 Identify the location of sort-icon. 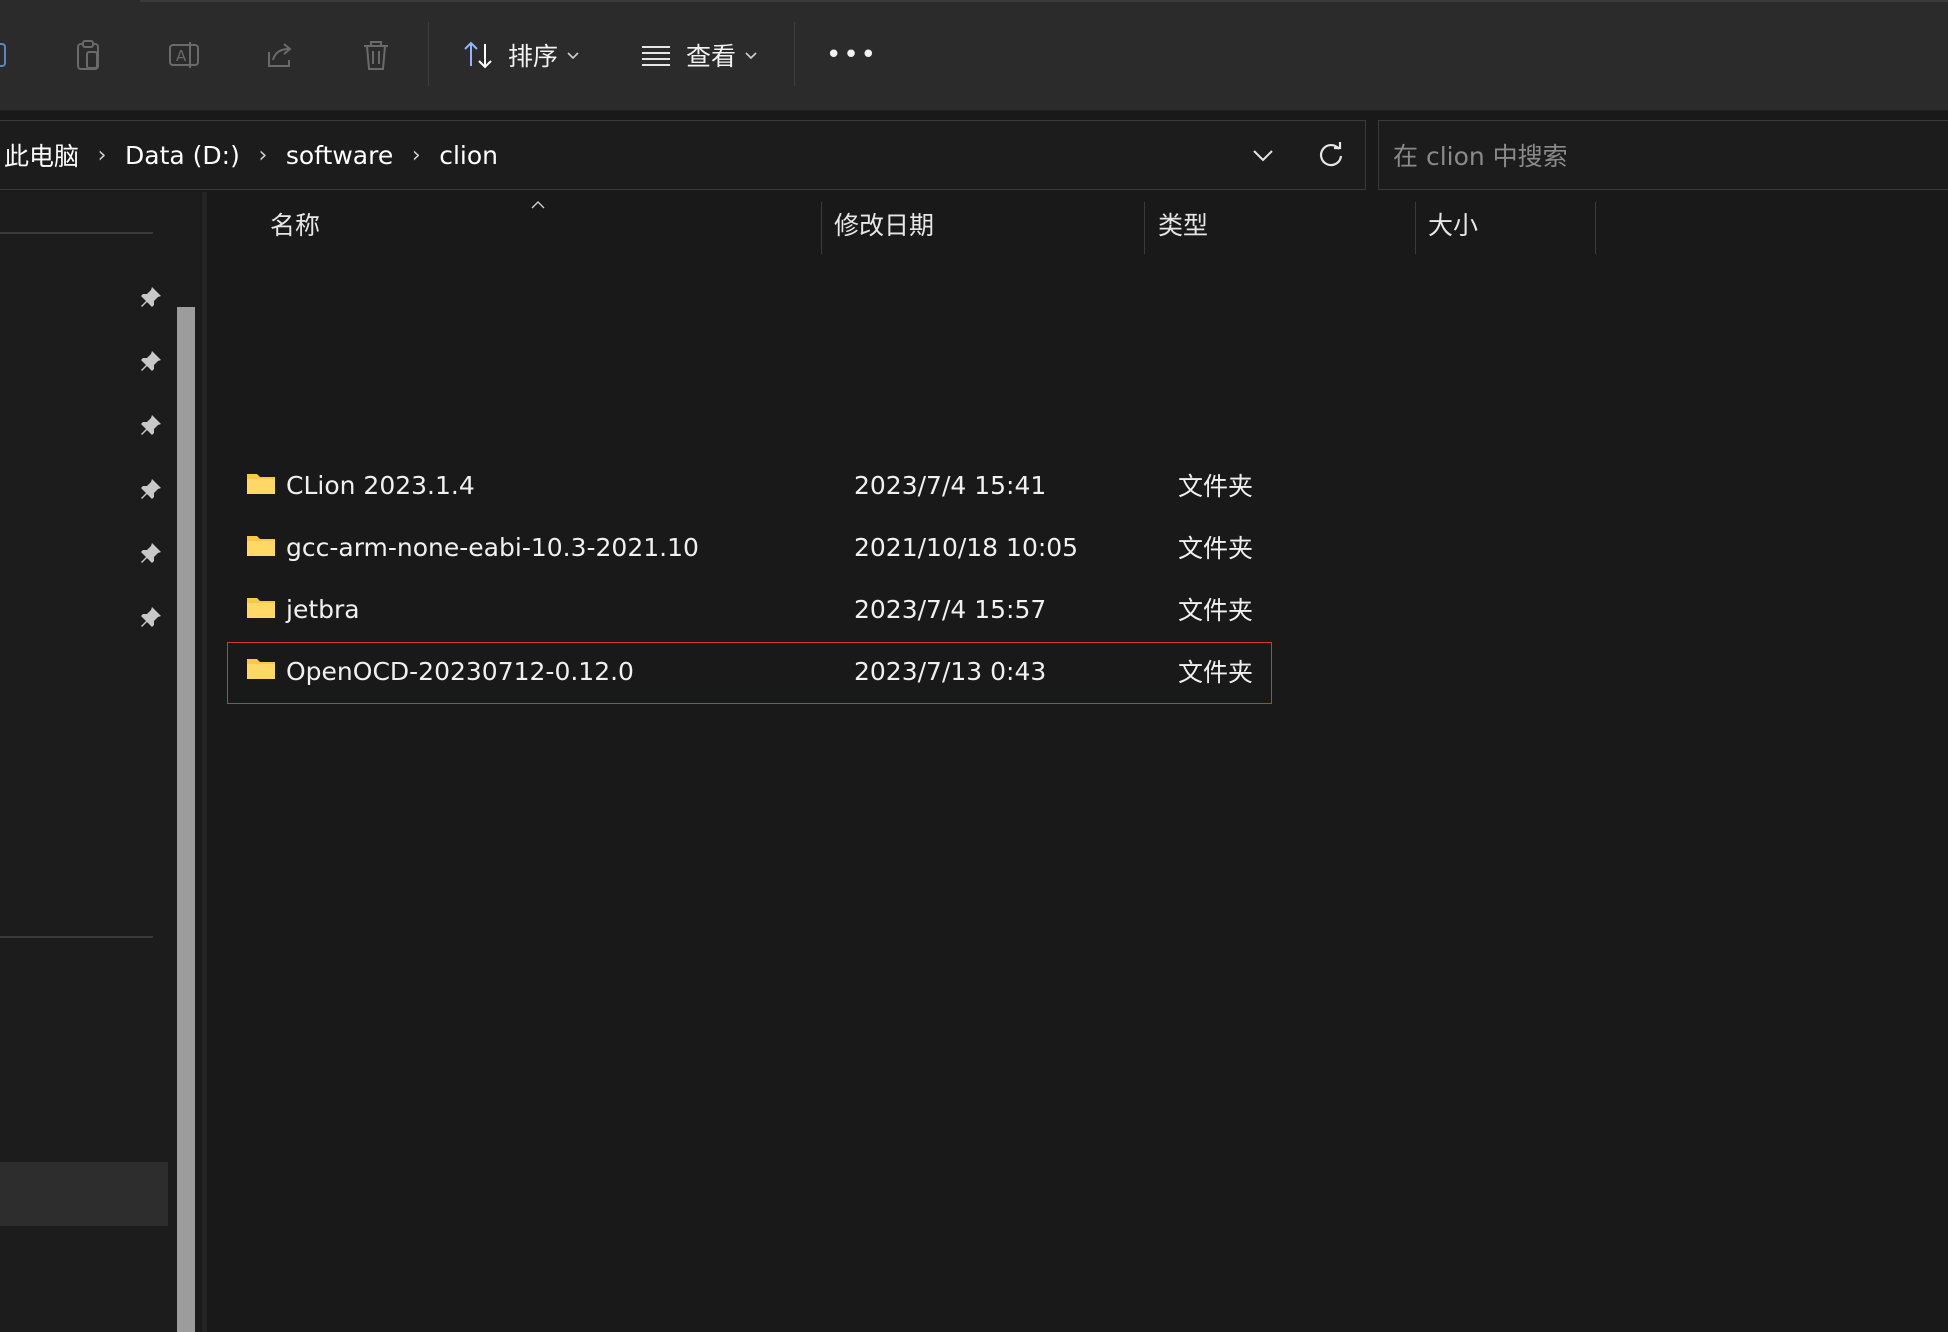
(478, 55).